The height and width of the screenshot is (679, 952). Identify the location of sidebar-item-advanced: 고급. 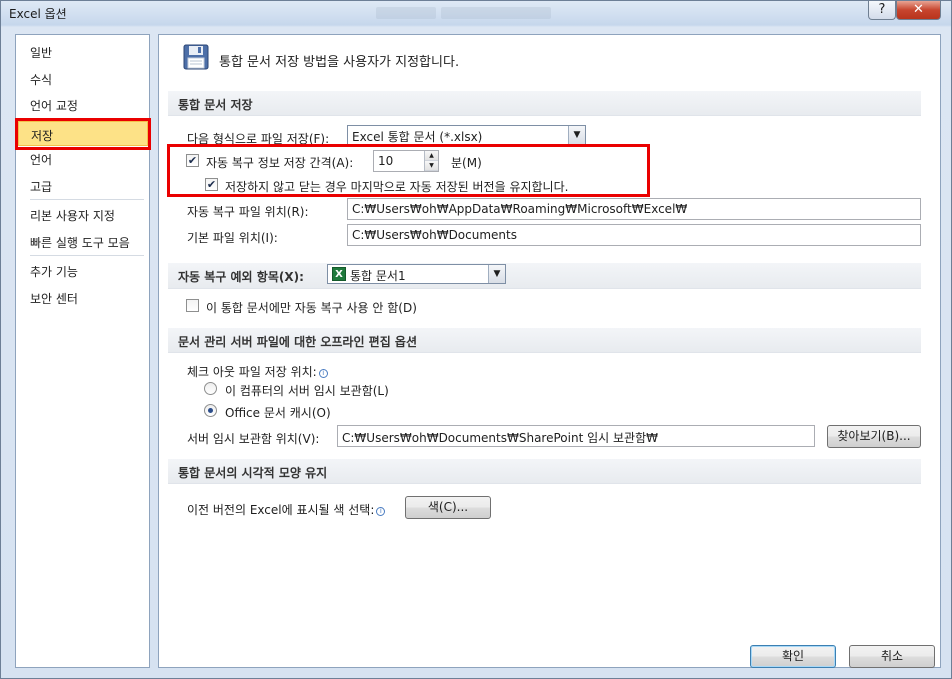
(41, 186).